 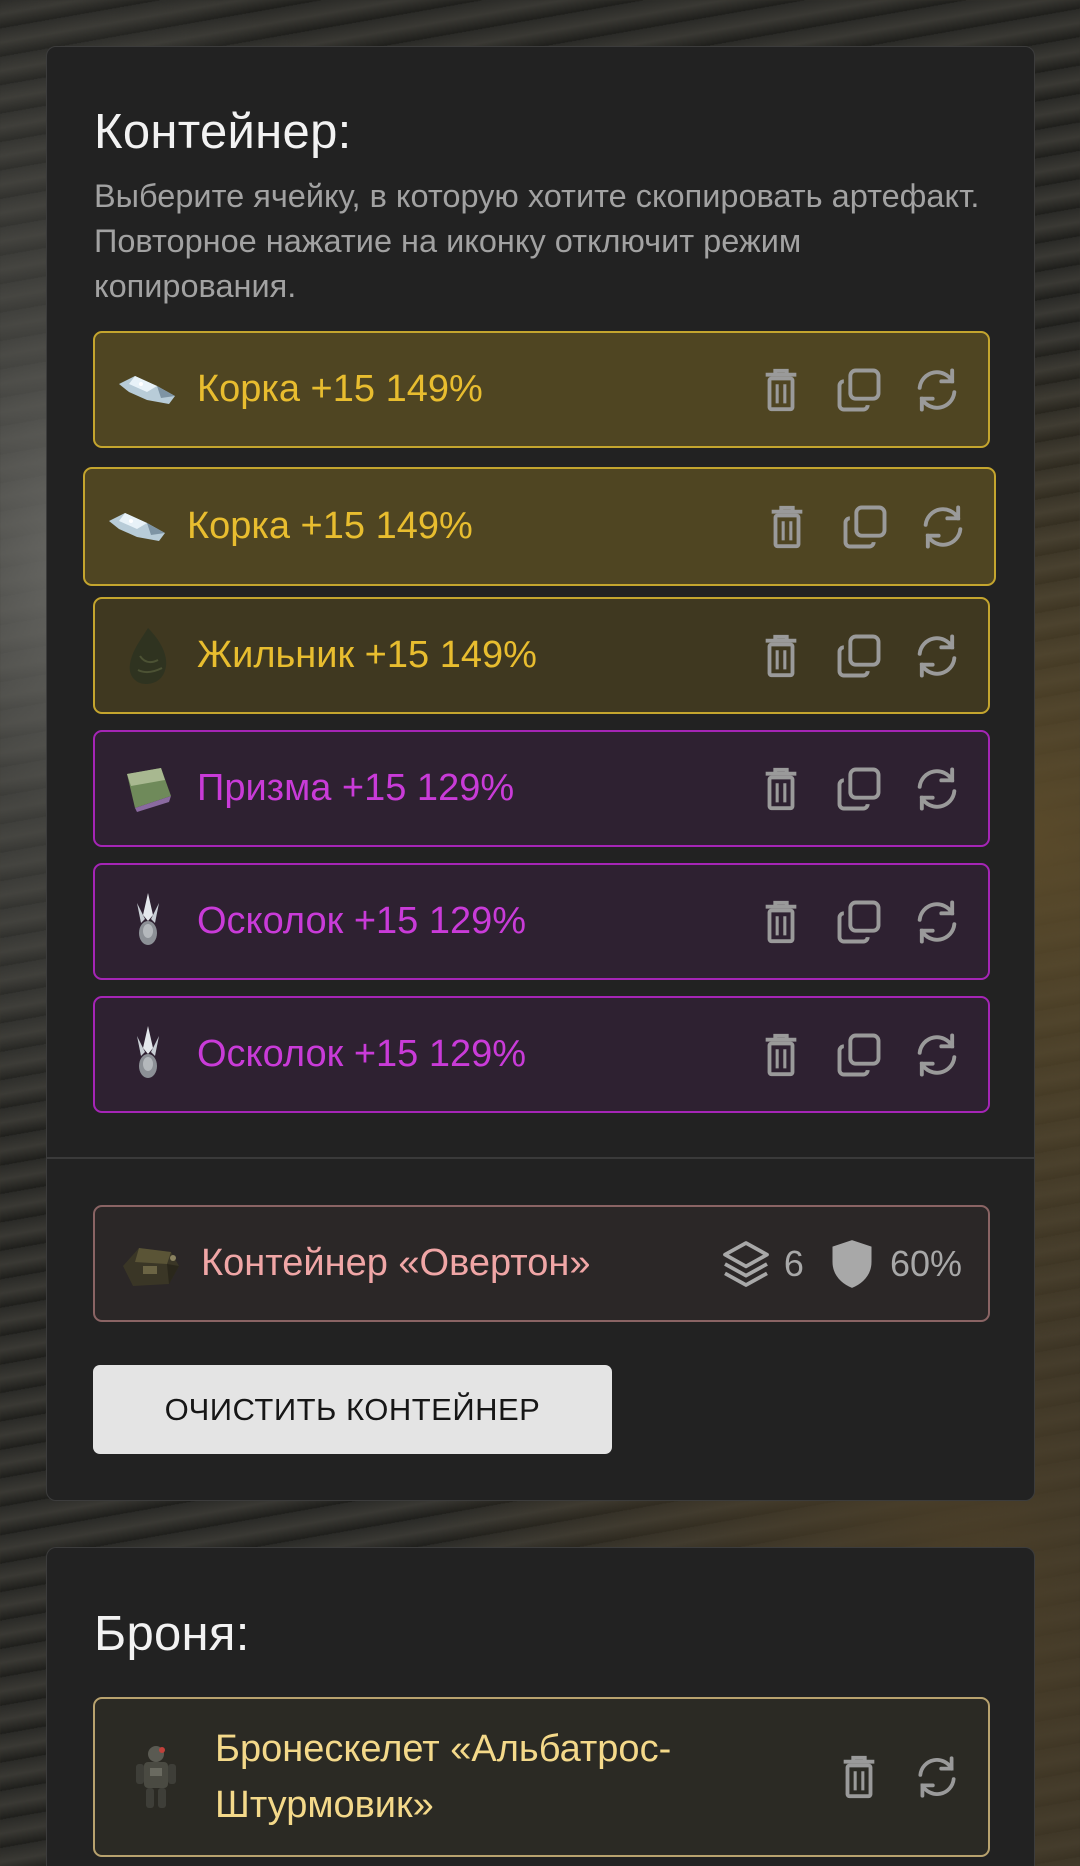 What do you see at coordinates (367, 655) in the screenshot?
I see `artifact-slot-label: Жильник +15 149%` at bounding box center [367, 655].